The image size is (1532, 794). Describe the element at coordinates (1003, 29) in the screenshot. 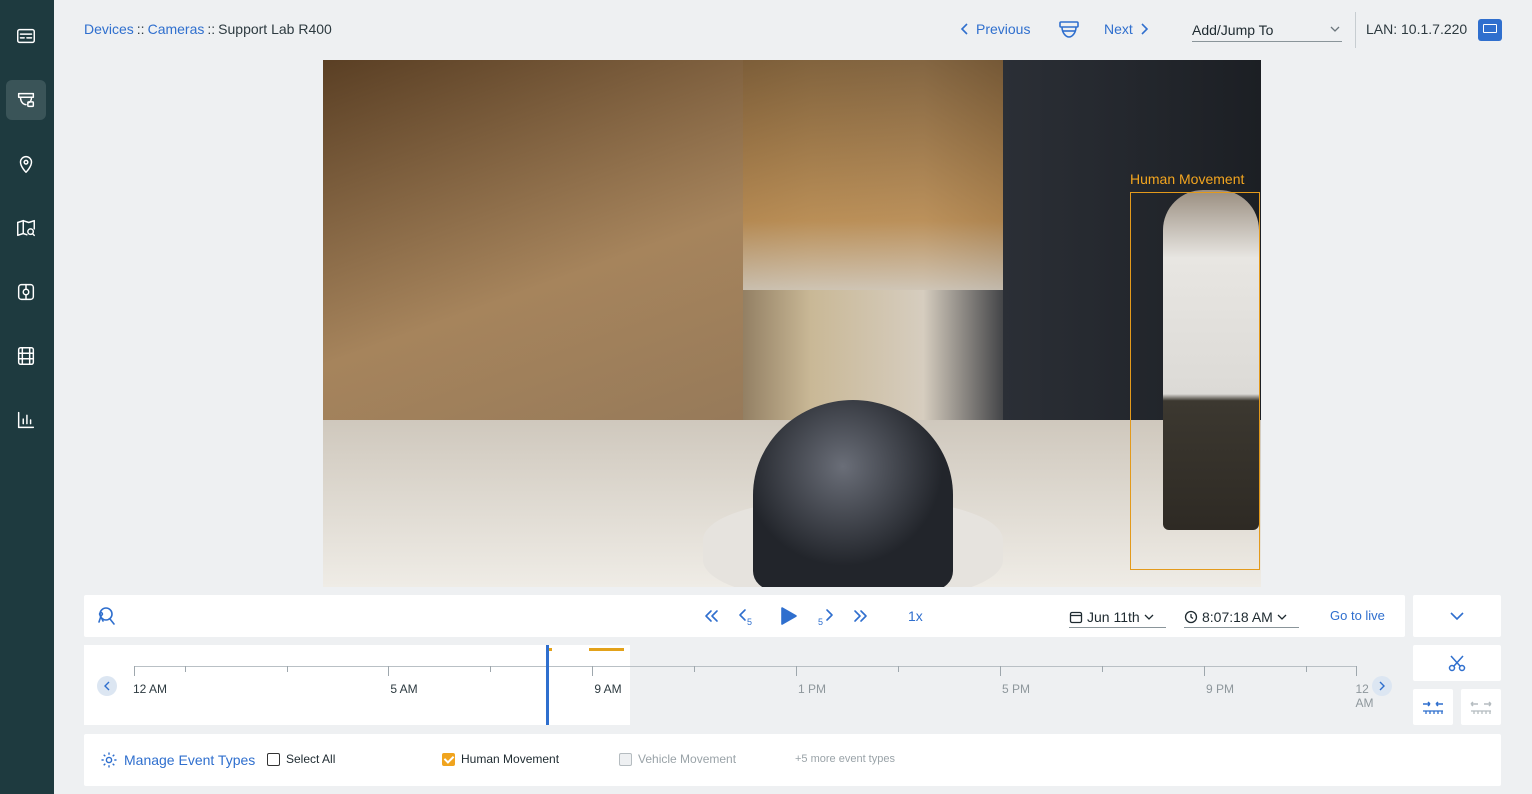

I see `previous-label: Previous` at that location.